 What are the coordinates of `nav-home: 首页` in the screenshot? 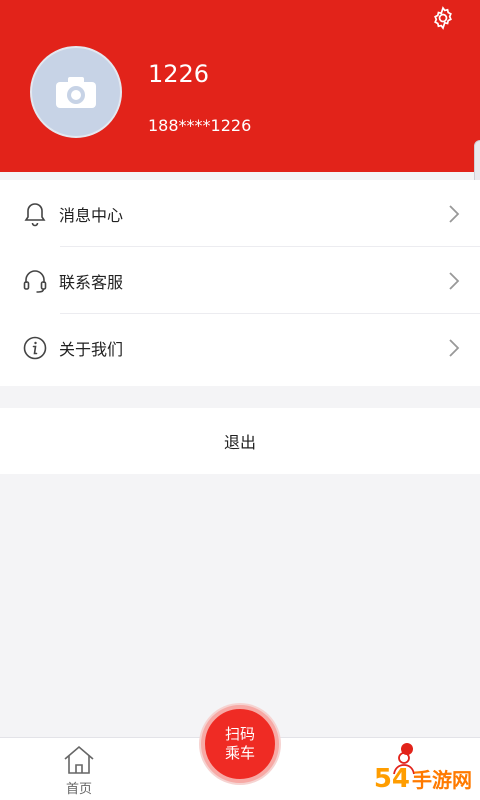 It's located at (79, 771).